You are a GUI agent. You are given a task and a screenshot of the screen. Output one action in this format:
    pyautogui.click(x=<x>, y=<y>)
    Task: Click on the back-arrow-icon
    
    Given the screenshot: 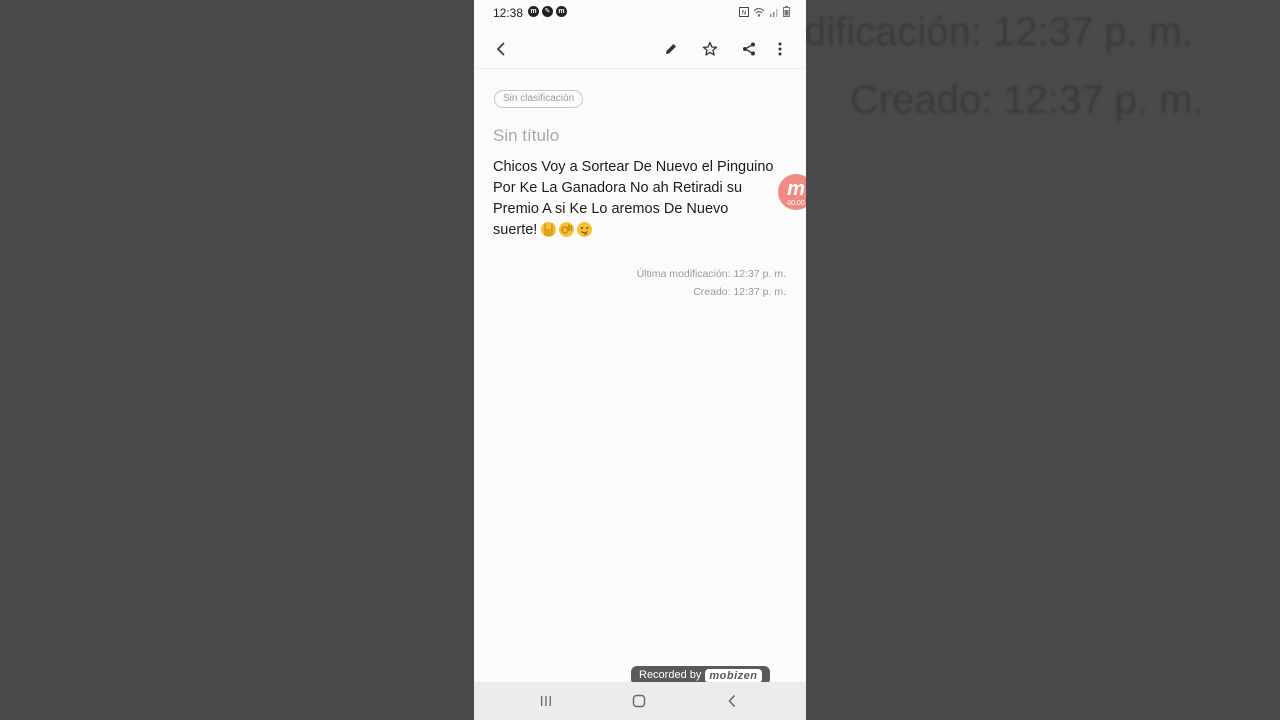 What is the action you would take?
    pyautogui.click(x=500, y=49)
    